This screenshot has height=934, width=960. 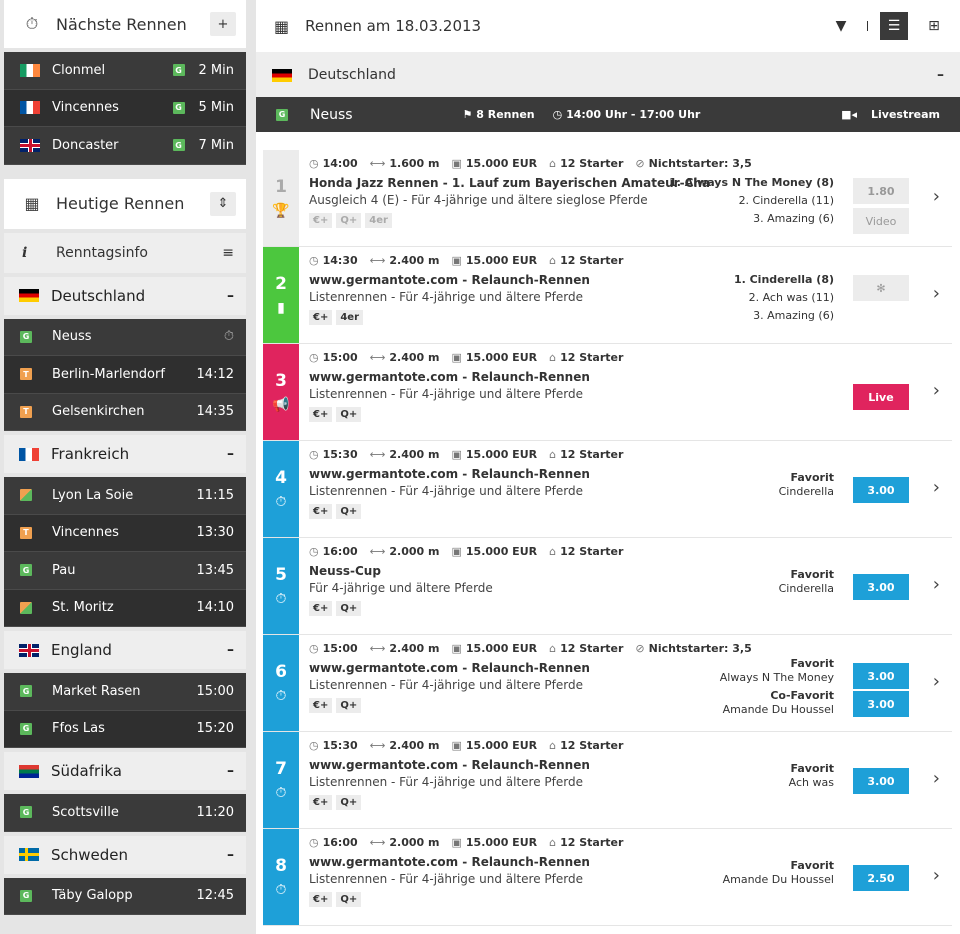 I want to click on next-race-row: Vincennes G 5 Min, so click(x=125, y=108).